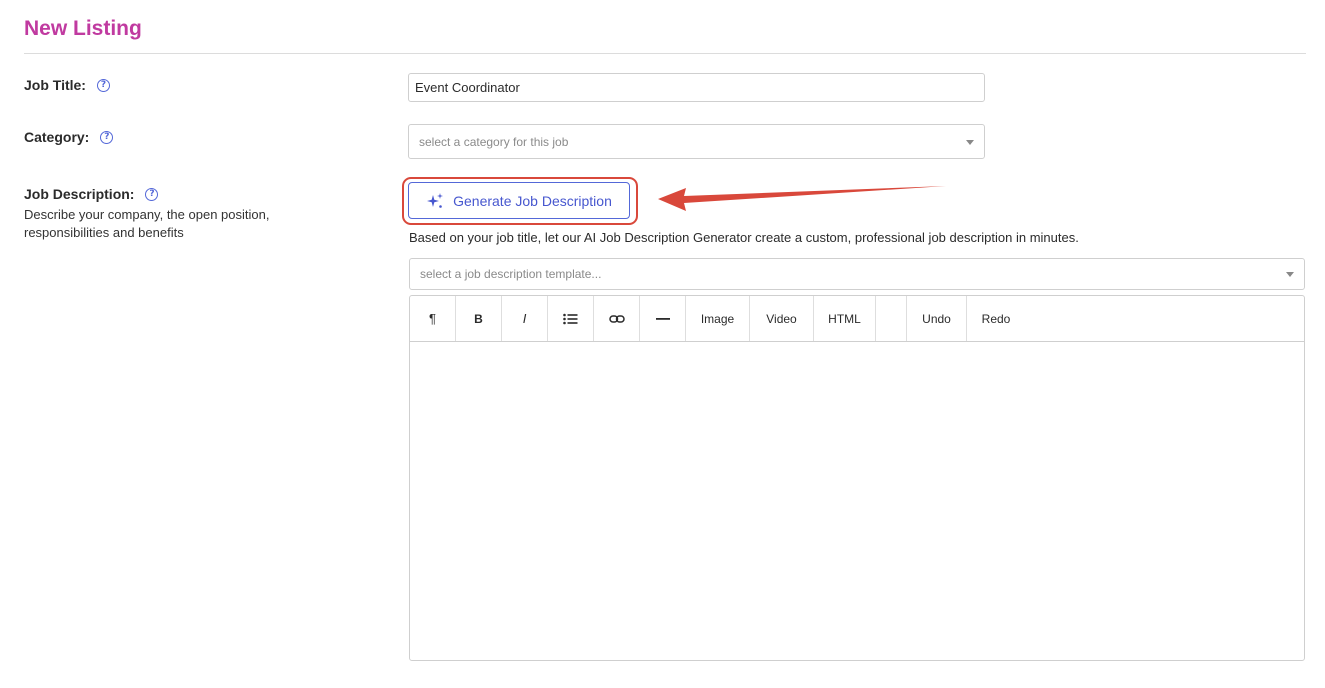 The width and height of the screenshot is (1325, 688). What do you see at coordinates (55, 85) in the screenshot?
I see `job-title-label-text: Job Title:` at bounding box center [55, 85].